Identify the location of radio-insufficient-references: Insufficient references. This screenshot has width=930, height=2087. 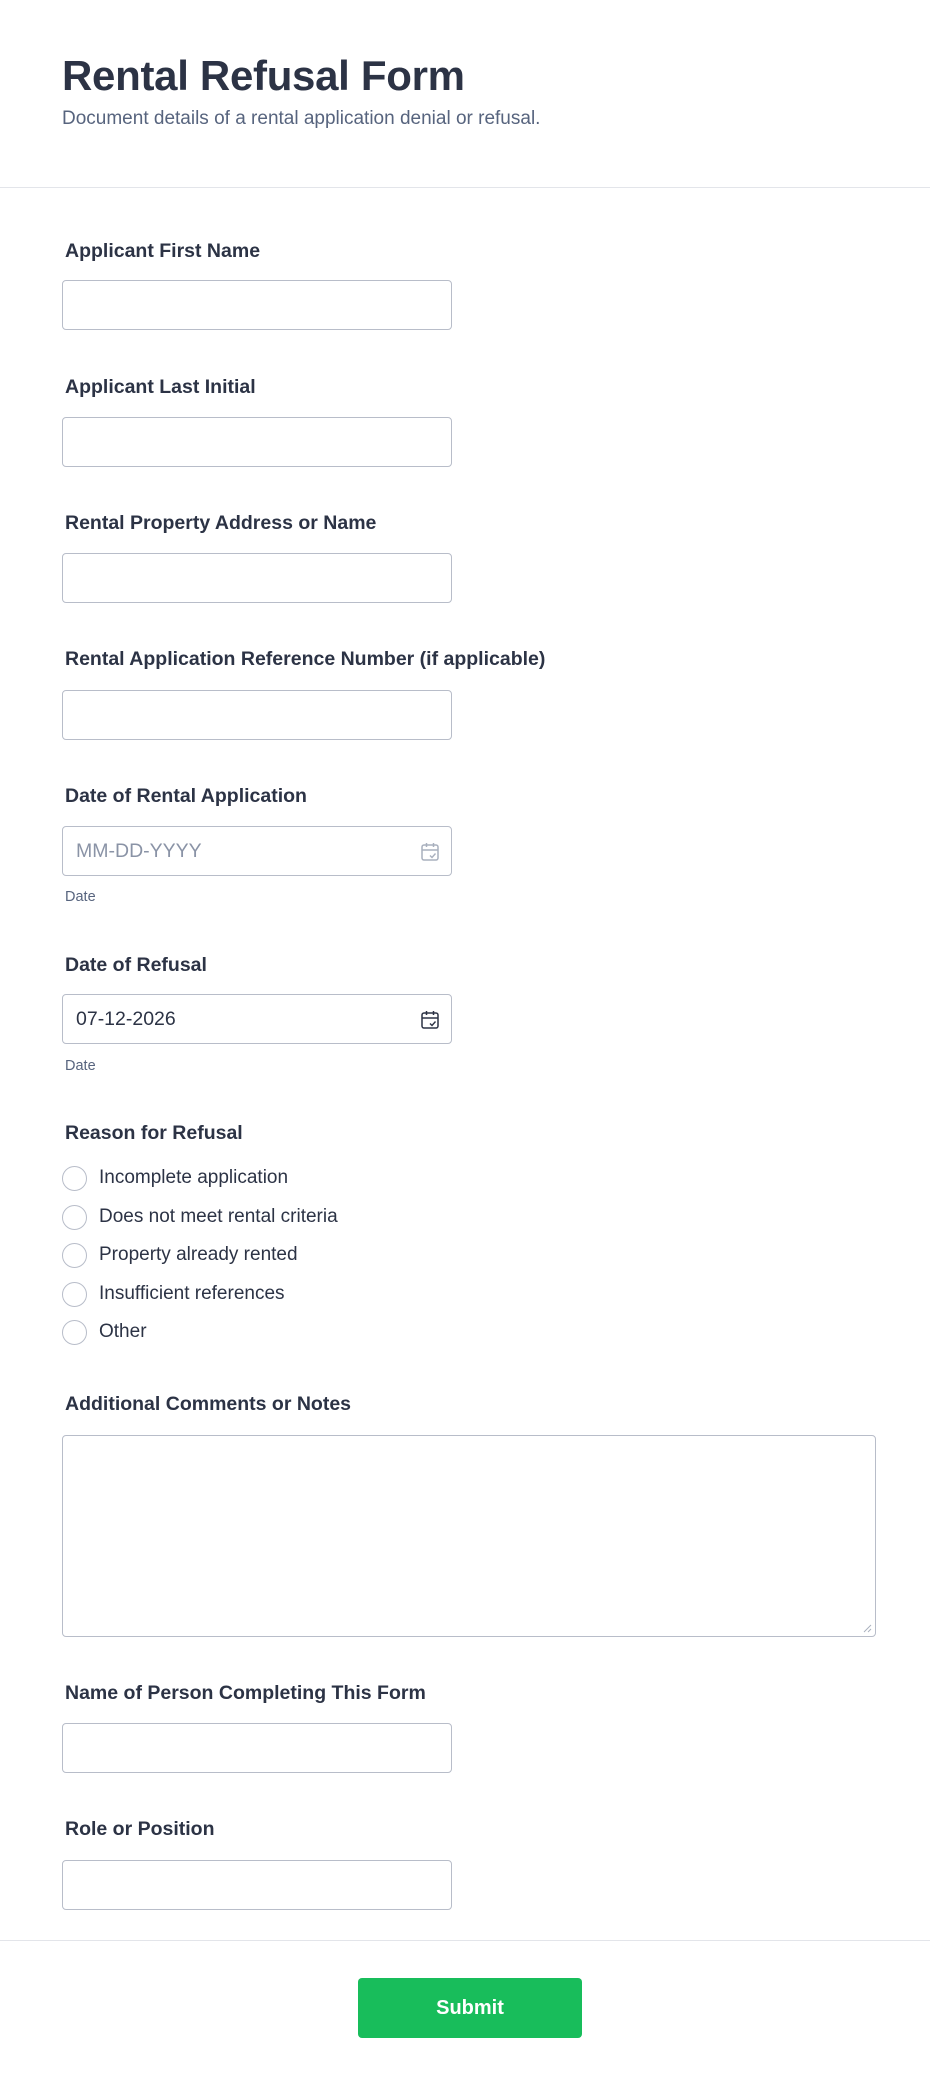
(272, 1294).